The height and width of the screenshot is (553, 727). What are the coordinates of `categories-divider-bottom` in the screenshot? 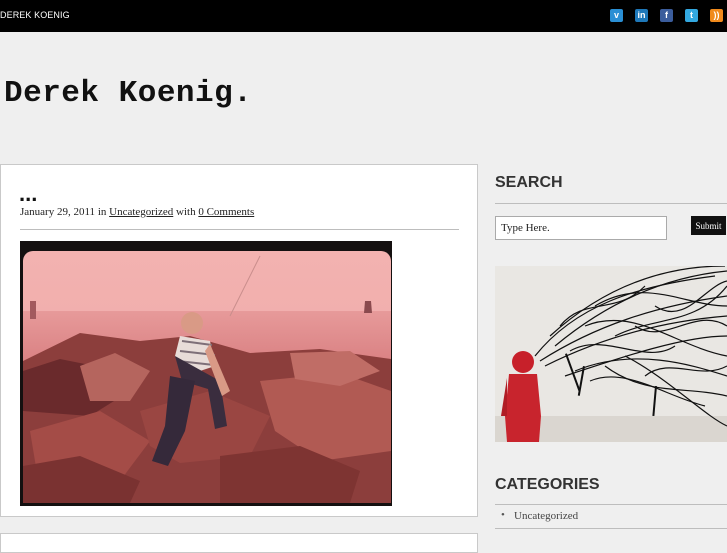 It's located at (611, 528).